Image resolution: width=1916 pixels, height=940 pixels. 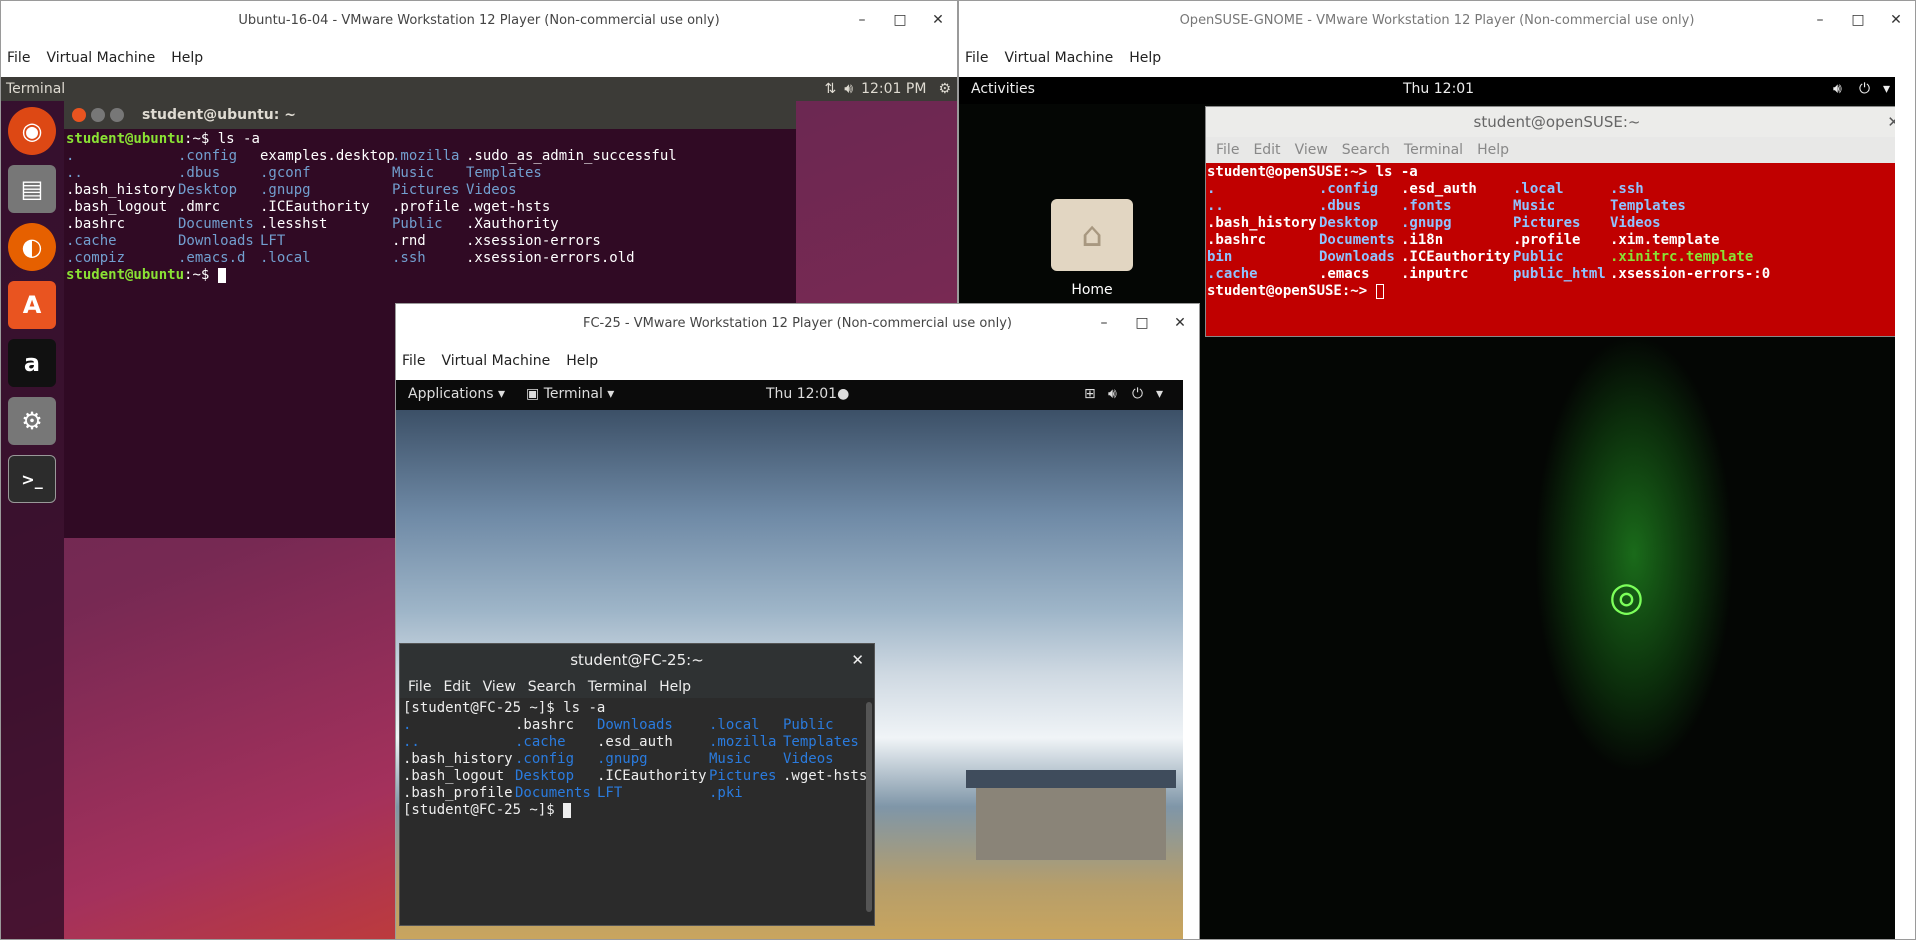 What do you see at coordinates (125, 139) in the screenshot?
I see `prompt-user: student@ubuntu` at bounding box center [125, 139].